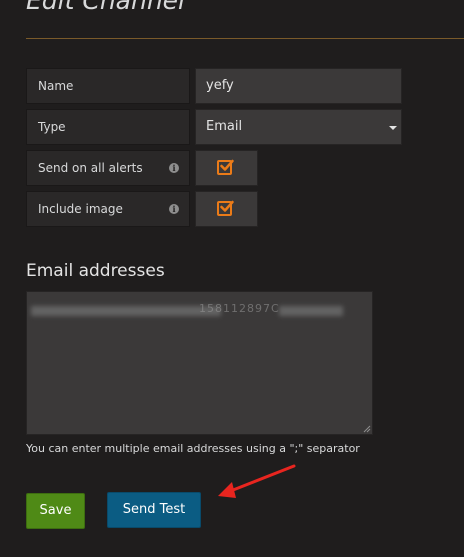 Image resolution: width=464 pixels, height=557 pixels. I want to click on include-image-label: Include image i, so click(108, 209).